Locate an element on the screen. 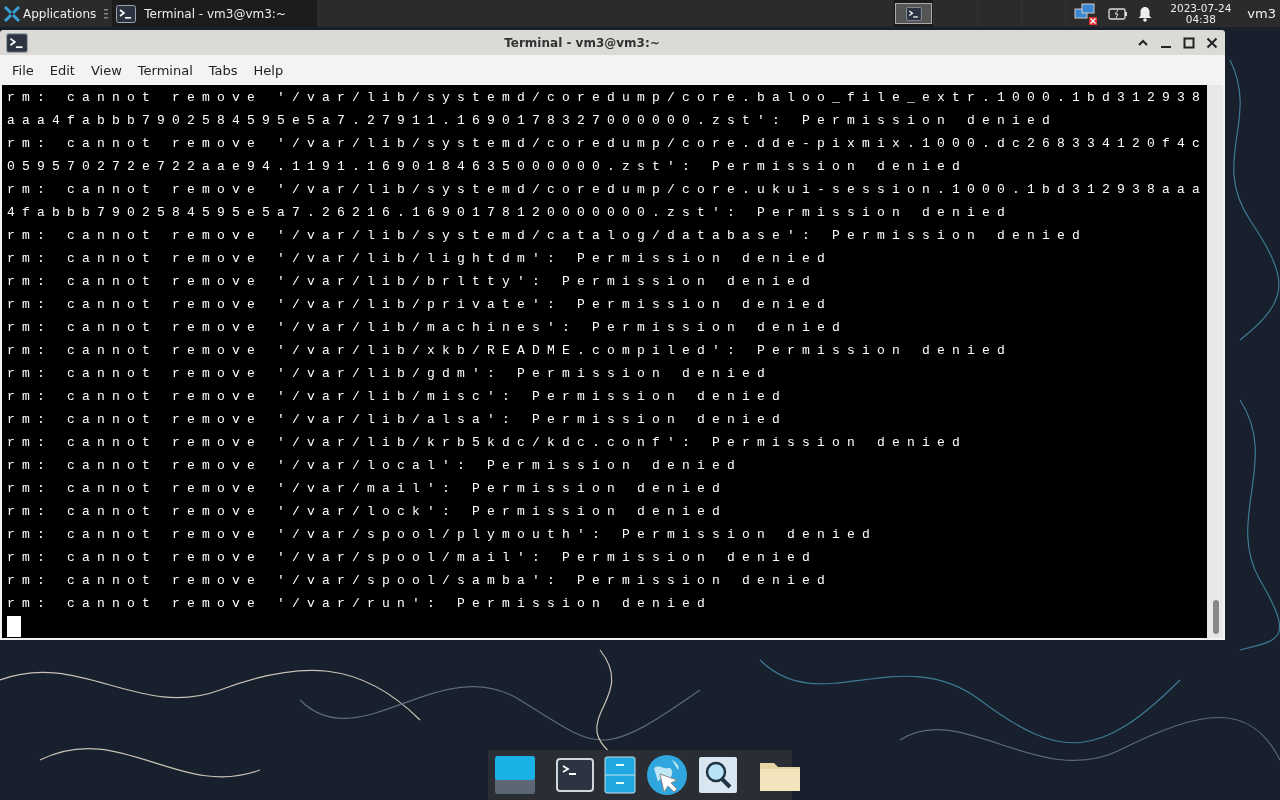 The width and height of the screenshot is (1280, 800). terminal-line: rm: cannot remove '/var/lib/gdm': Permission denied is located at coordinates (390, 374).